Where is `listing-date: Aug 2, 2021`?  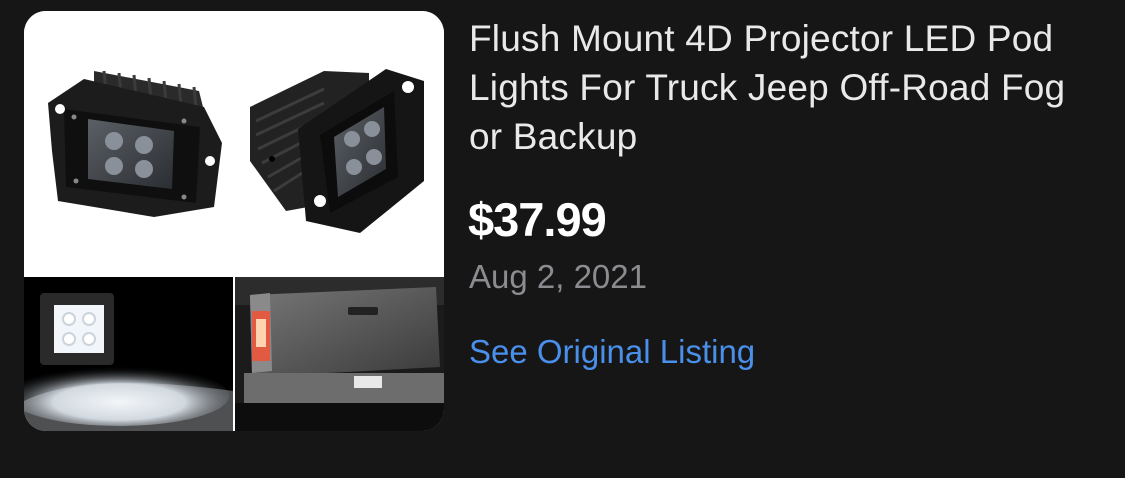 listing-date: Aug 2, 2021 is located at coordinates (558, 276).